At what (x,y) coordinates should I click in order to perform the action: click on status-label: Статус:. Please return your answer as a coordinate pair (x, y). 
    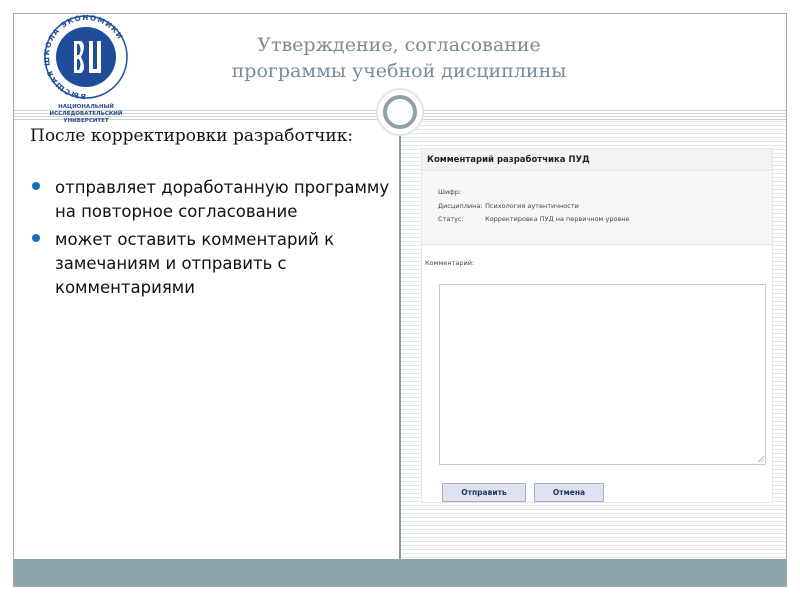
    Looking at the image, I should click on (451, 219).